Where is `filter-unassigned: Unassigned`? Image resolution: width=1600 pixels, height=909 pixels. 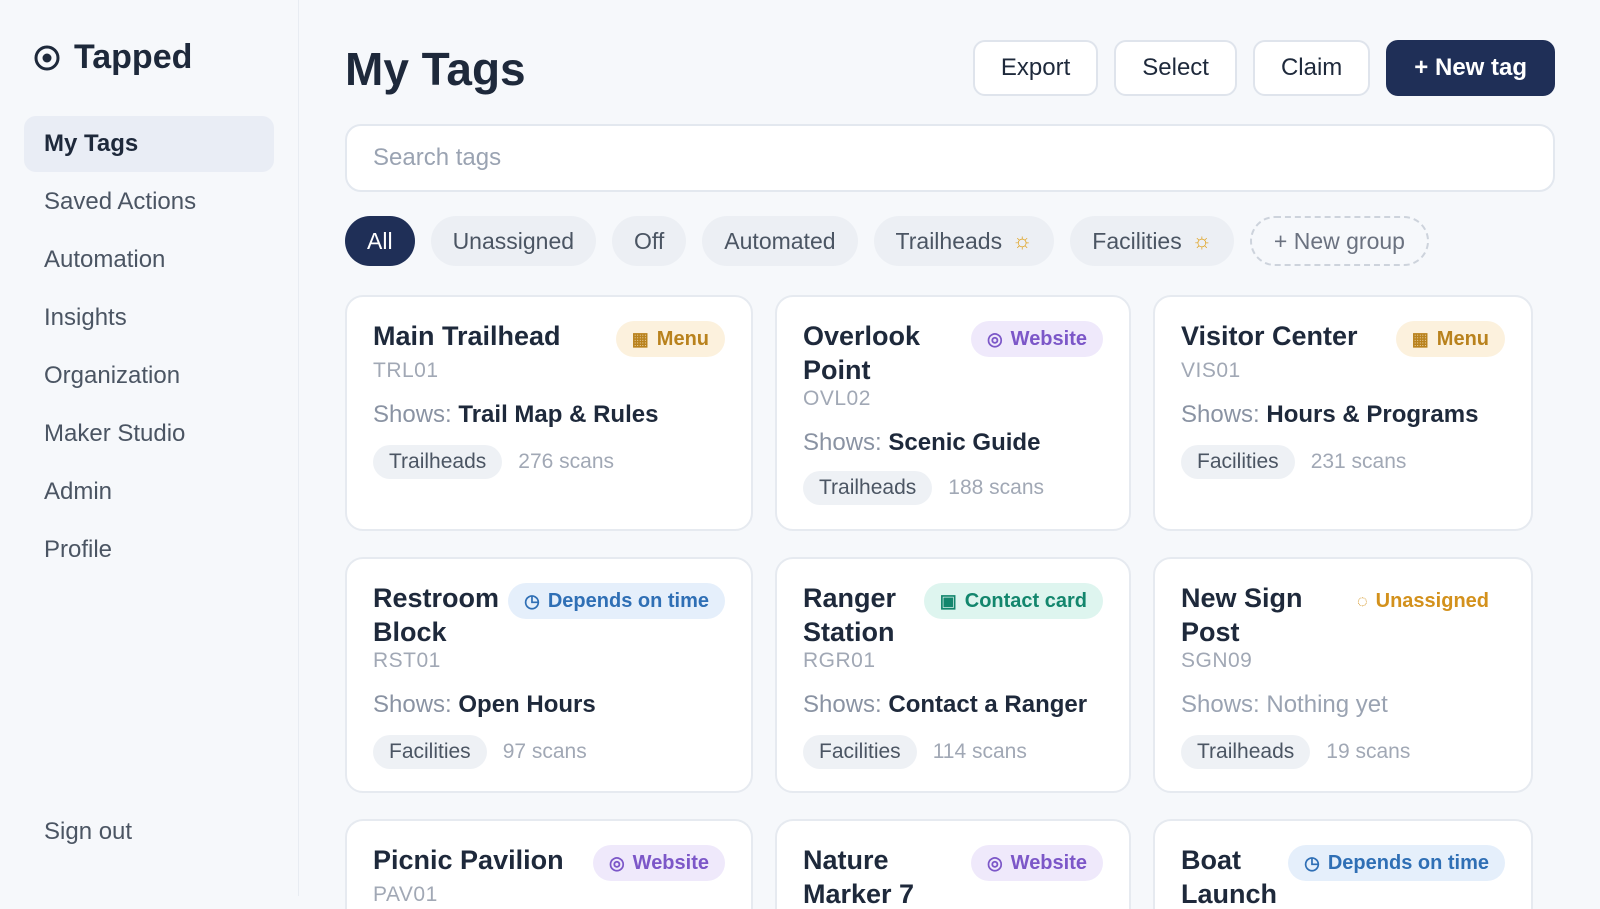 filter-unassigned: Unassigned is located at coordinates (513, 241).